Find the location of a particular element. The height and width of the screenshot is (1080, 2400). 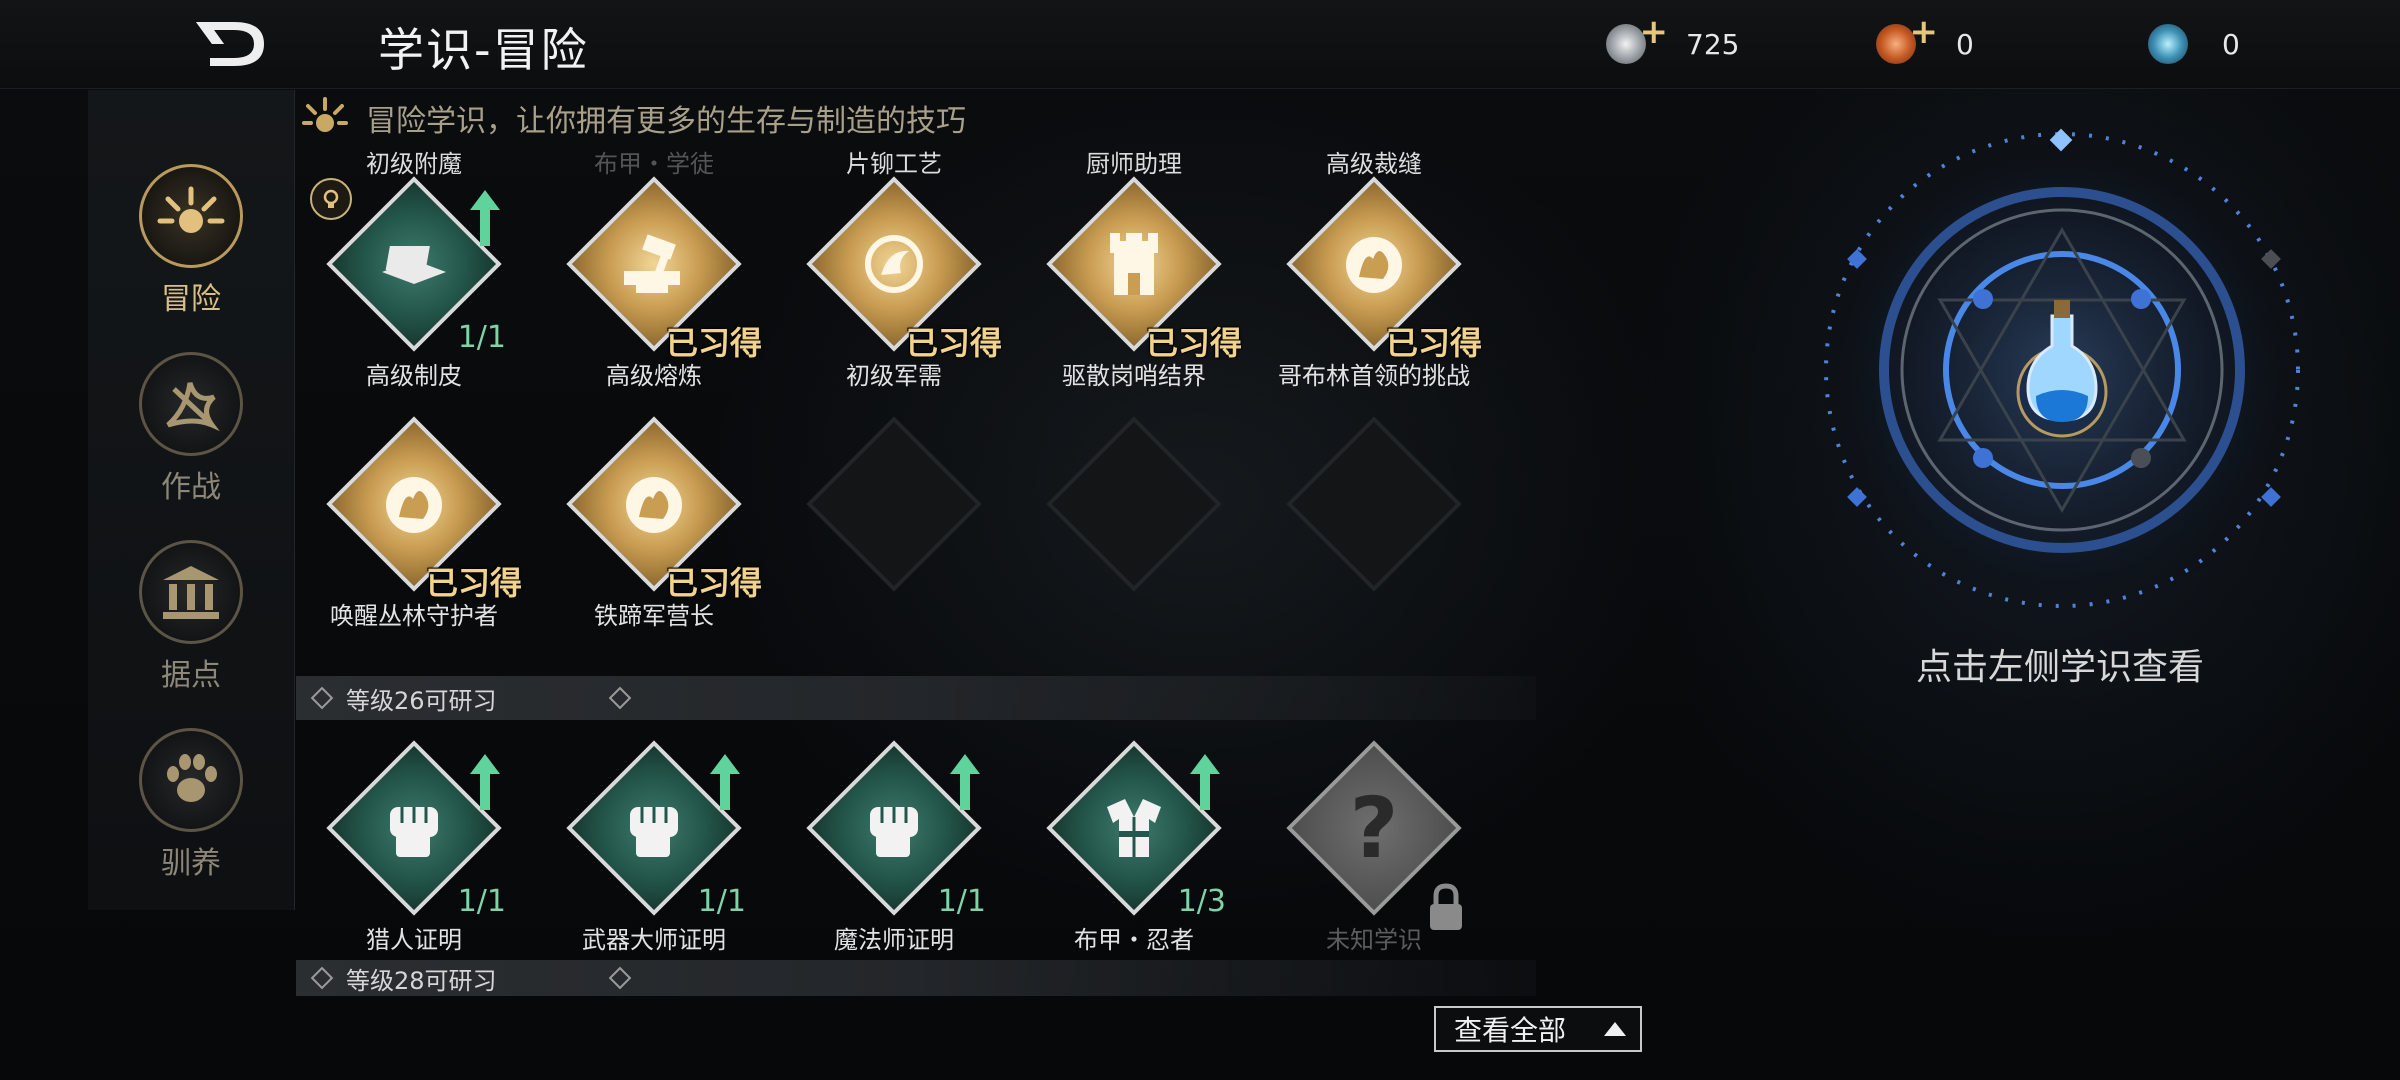

right-panel-hint: 点击左侧学识查看 is located at coordinates (2059, 667).